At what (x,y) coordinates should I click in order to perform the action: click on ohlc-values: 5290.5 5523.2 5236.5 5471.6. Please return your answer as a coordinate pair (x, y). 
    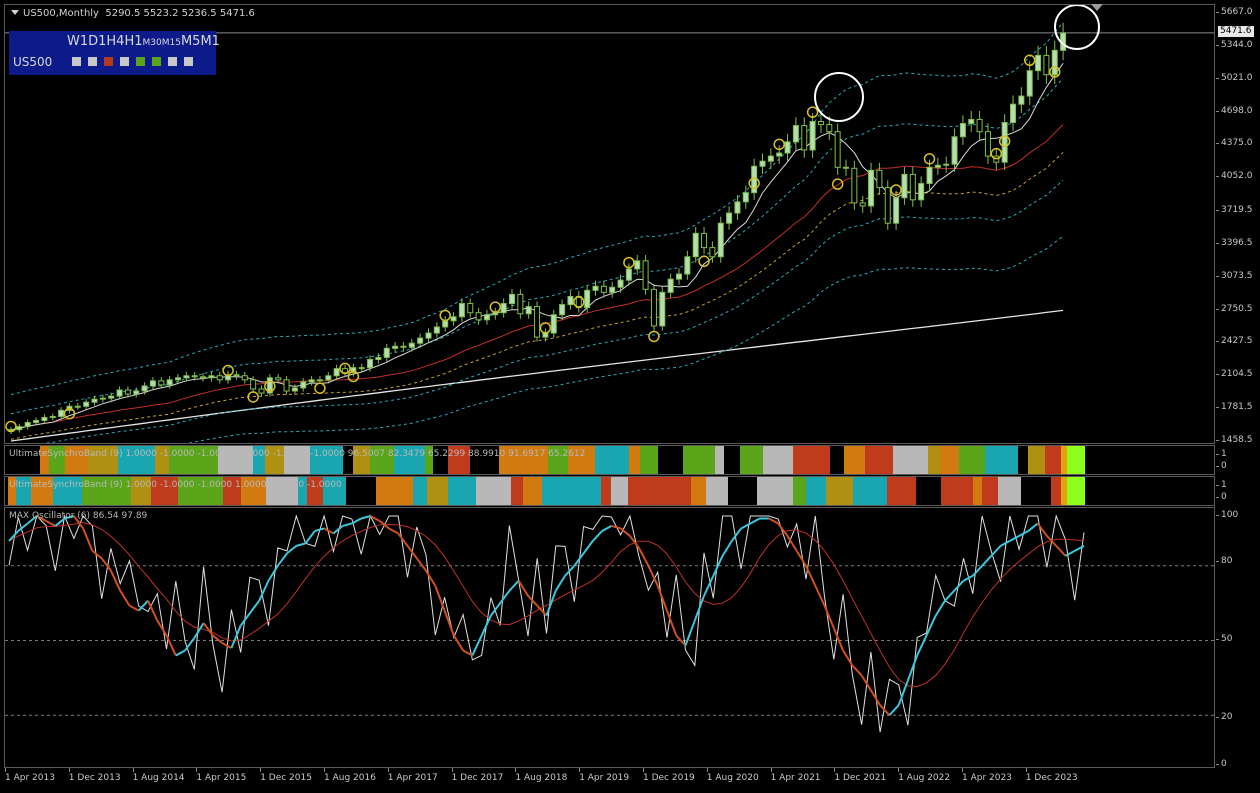
    Looking at the image, I should click on (180, 13).